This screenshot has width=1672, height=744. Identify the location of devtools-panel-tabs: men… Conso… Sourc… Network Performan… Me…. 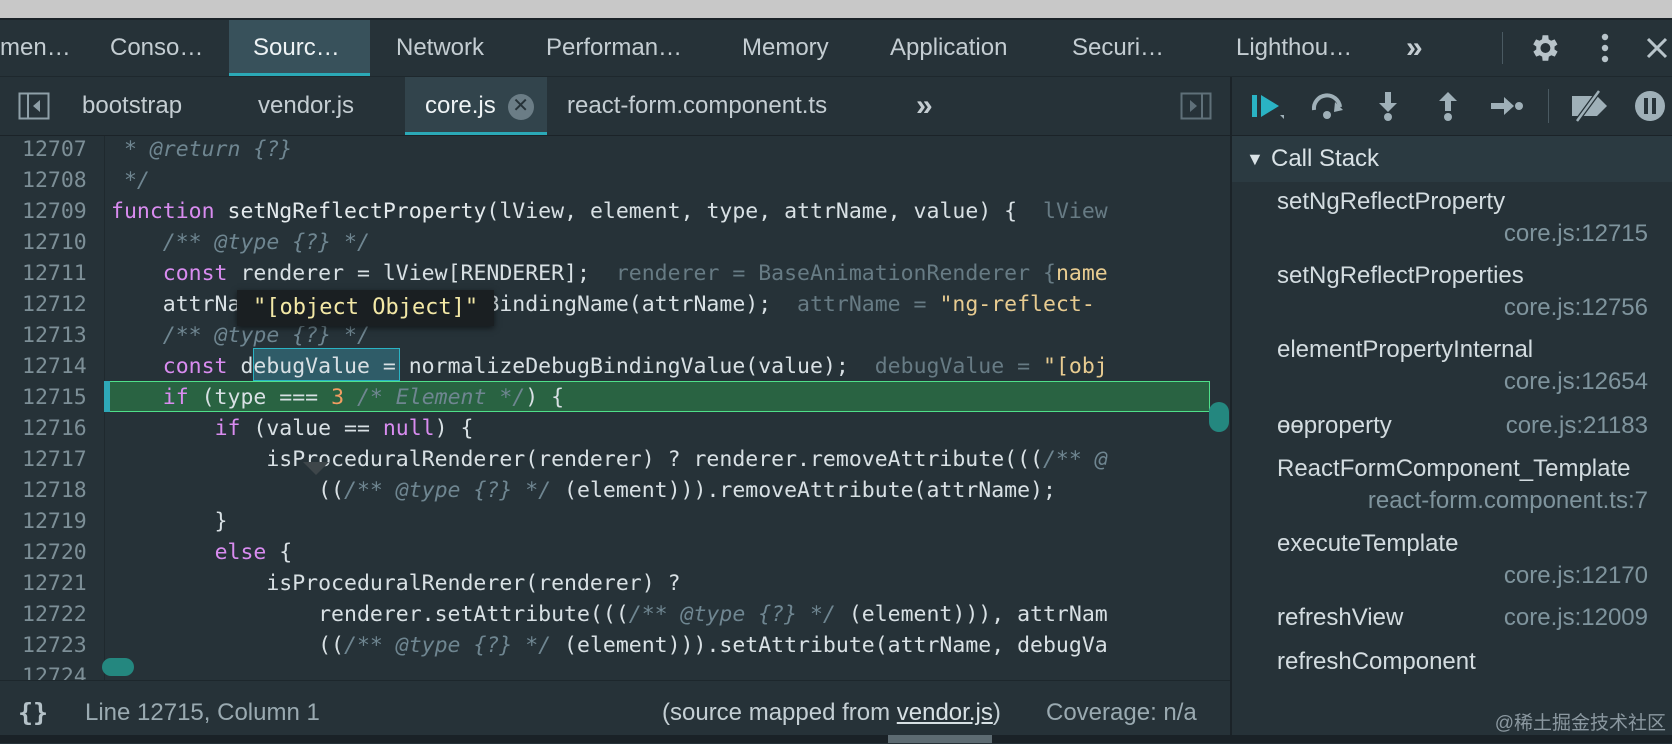
(836, 48).